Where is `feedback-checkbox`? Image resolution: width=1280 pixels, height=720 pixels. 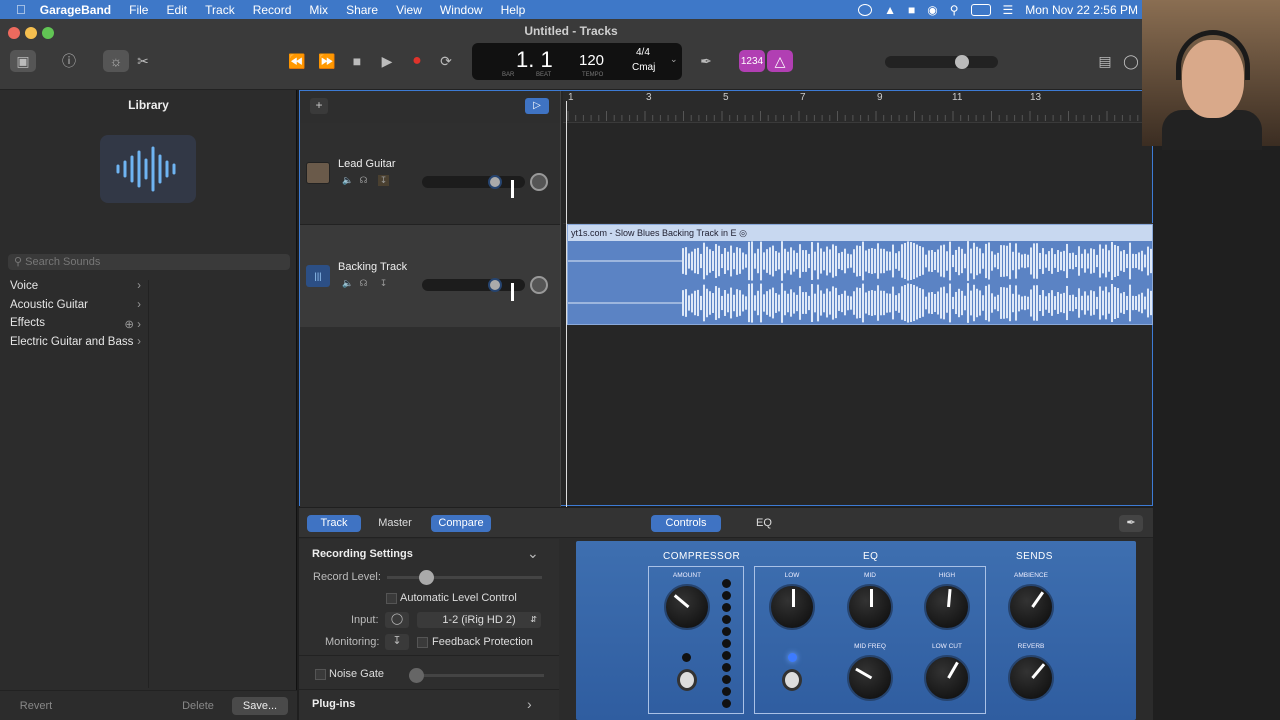 feedback-checkbox is located at coordinates (422, 642).